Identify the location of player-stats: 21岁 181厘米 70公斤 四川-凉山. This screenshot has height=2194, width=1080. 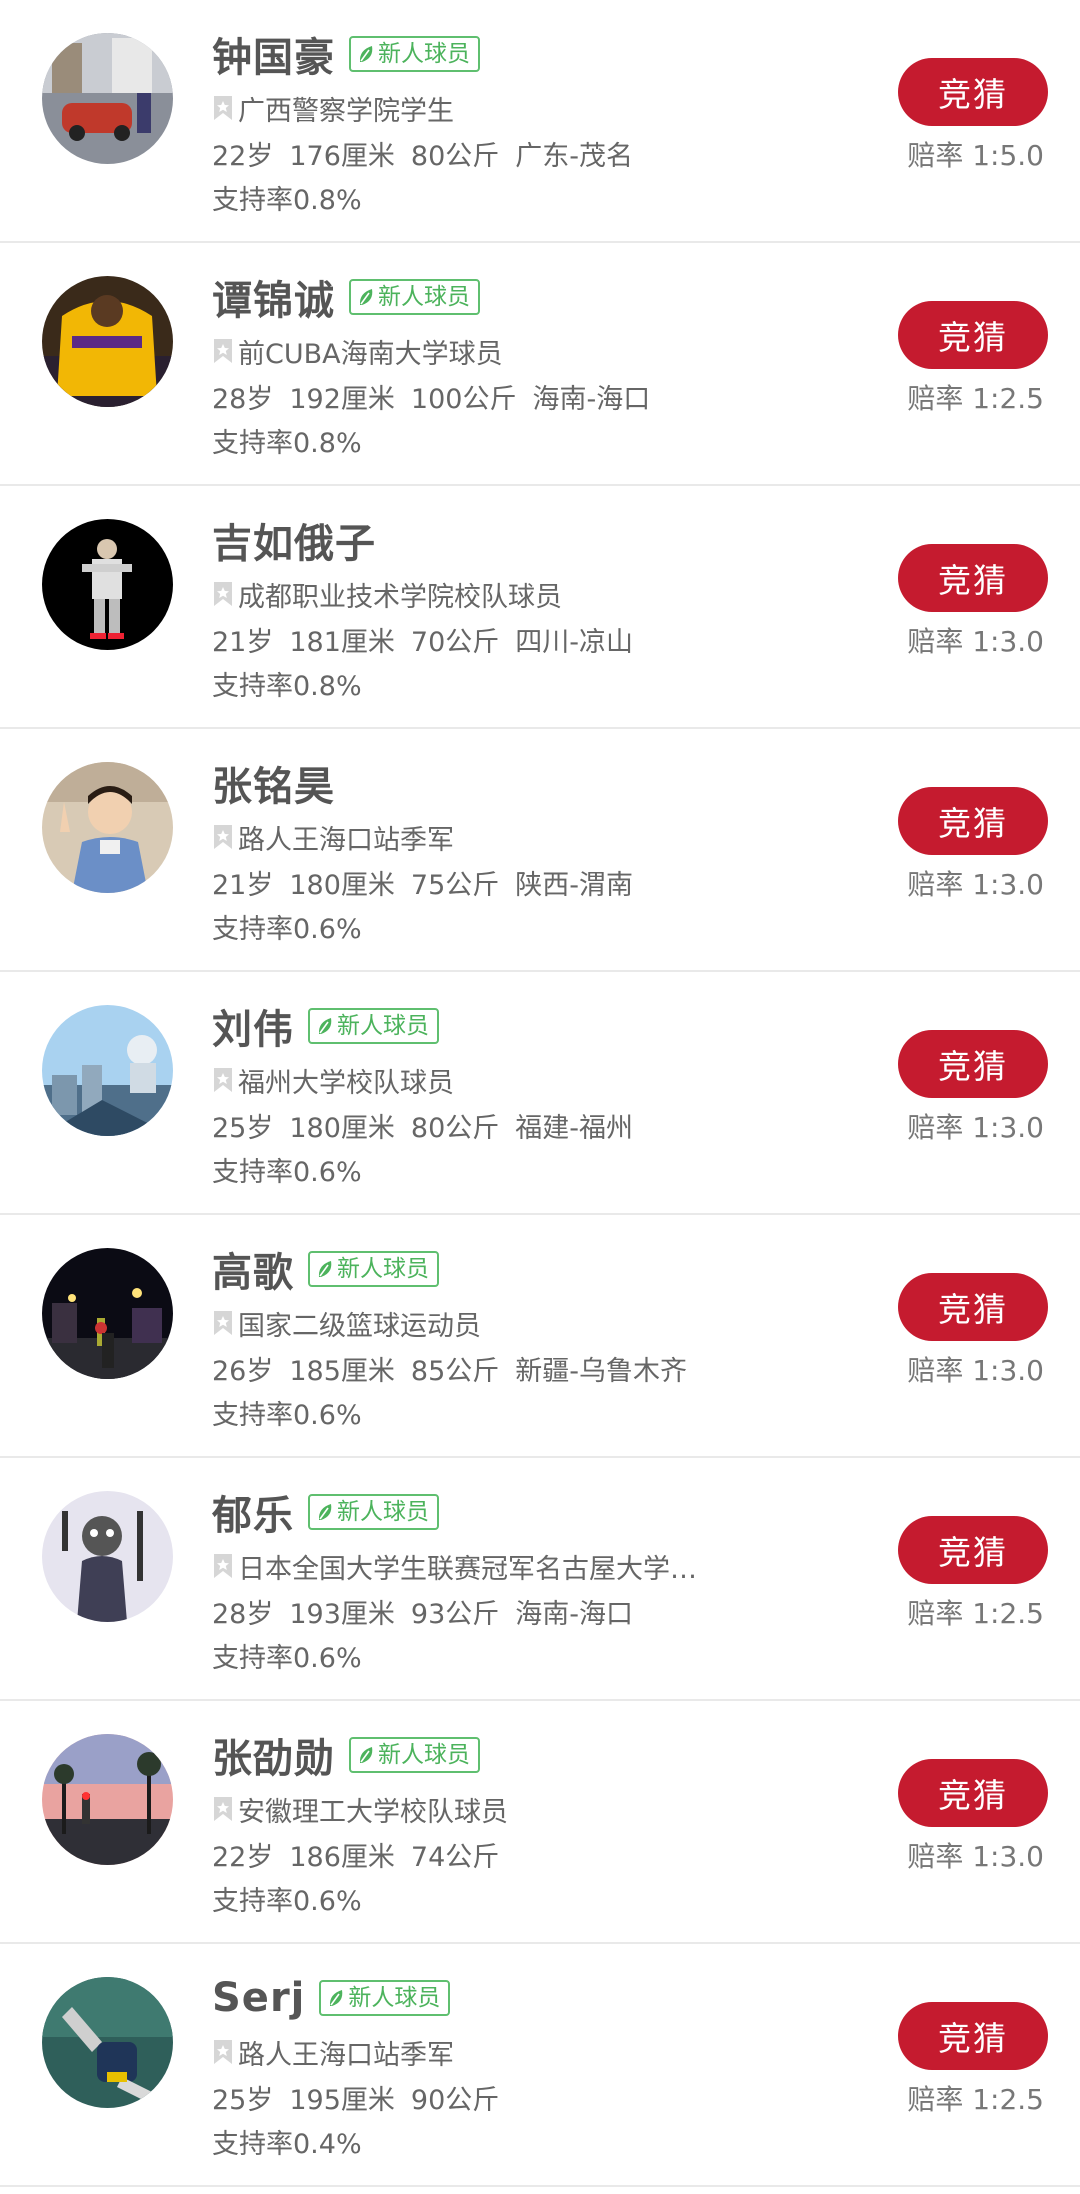
(546, 639).